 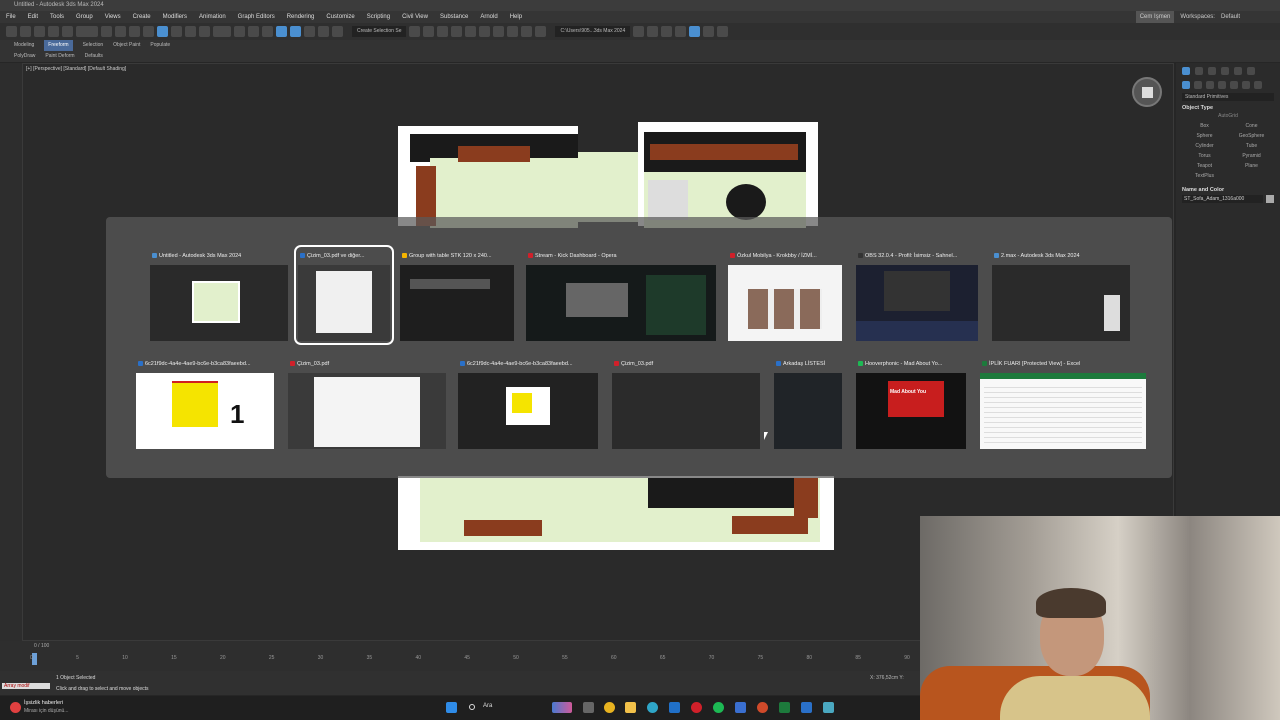 What do you see at coordinates (43, 703) in the screenshot?
I see `news-widget-title: İşsizlik haberleri` at bounding box center [43, 703].